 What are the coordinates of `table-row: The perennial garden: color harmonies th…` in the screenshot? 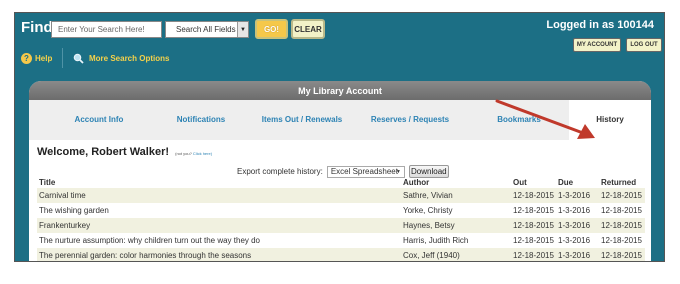 It's located at (341, 254).